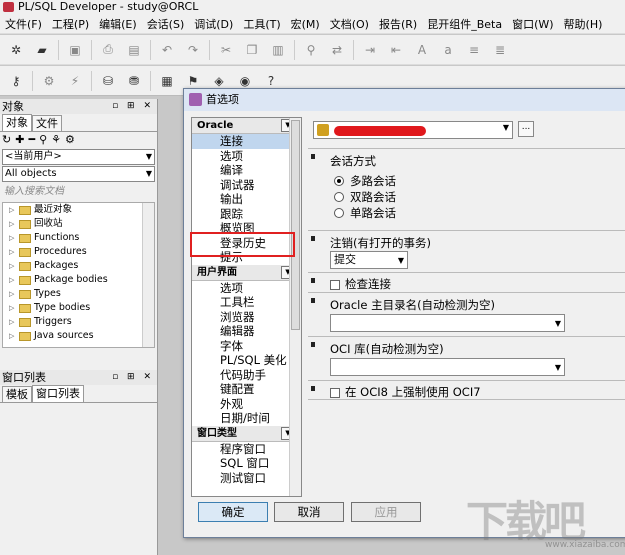  Describe the element at coordinates (309, 512) in the screenshot. I see `cancel-button: 取消` at that location.